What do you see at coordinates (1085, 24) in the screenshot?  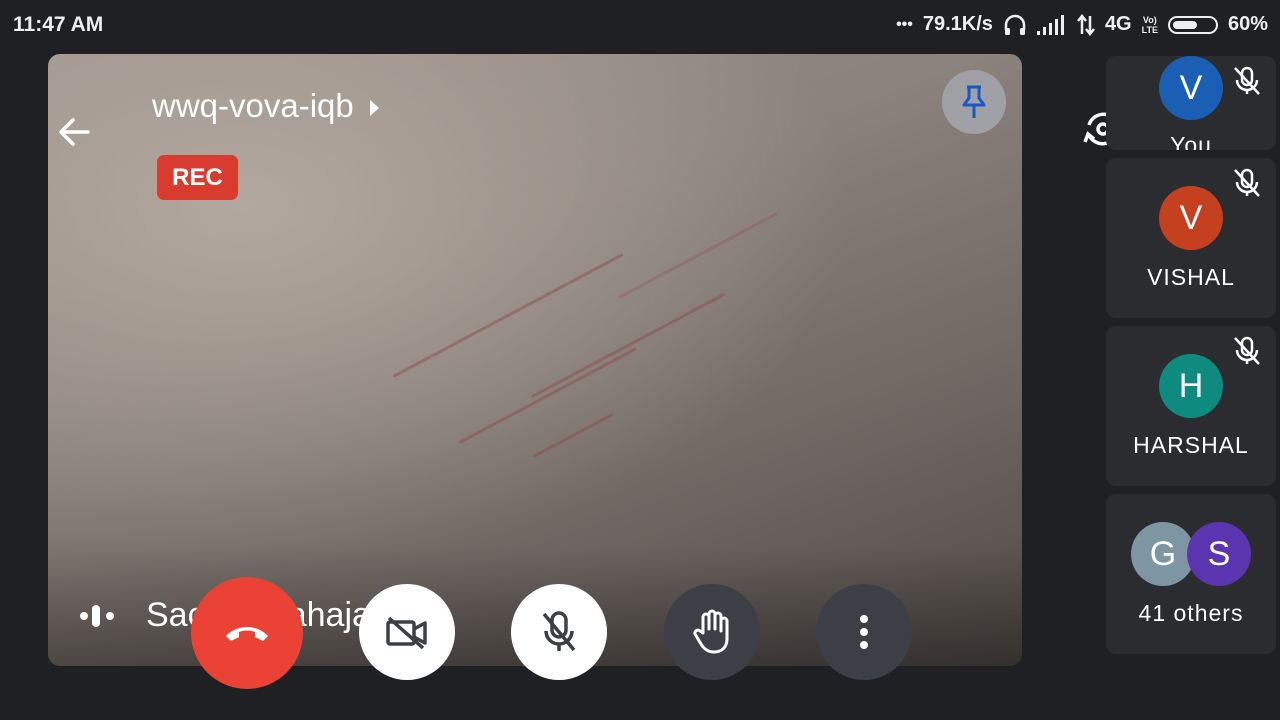 I see `data-transfer-icon` at bounding box center [1085, 24].